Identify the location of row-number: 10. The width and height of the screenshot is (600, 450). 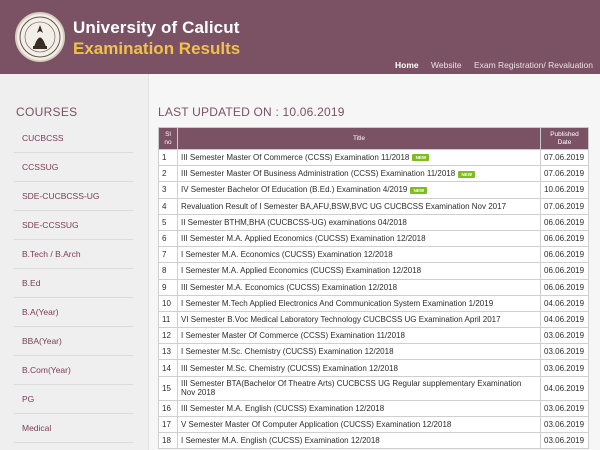
(168, 303).